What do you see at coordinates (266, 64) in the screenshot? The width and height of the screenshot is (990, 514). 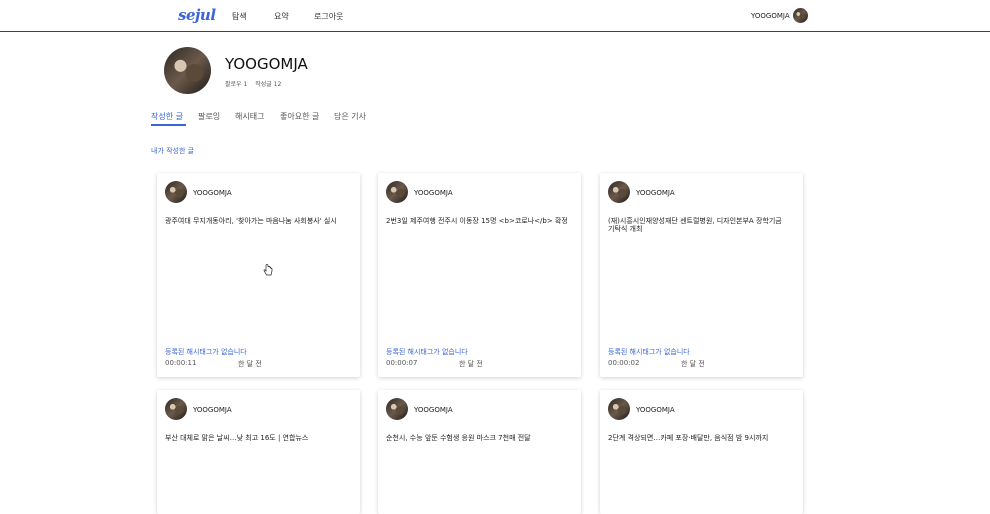 I see `profile-name: YOOGOMJA` at bounding box center [266, 64].